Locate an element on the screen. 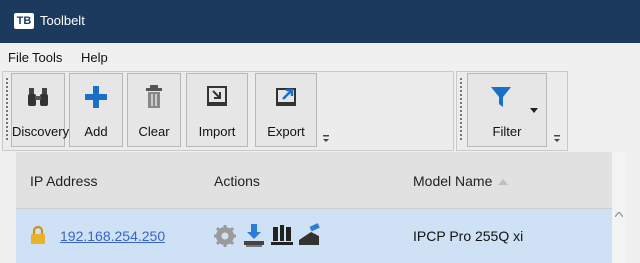  ip-address-link: 192.168.254.250 is located at coordinates (112, 236).